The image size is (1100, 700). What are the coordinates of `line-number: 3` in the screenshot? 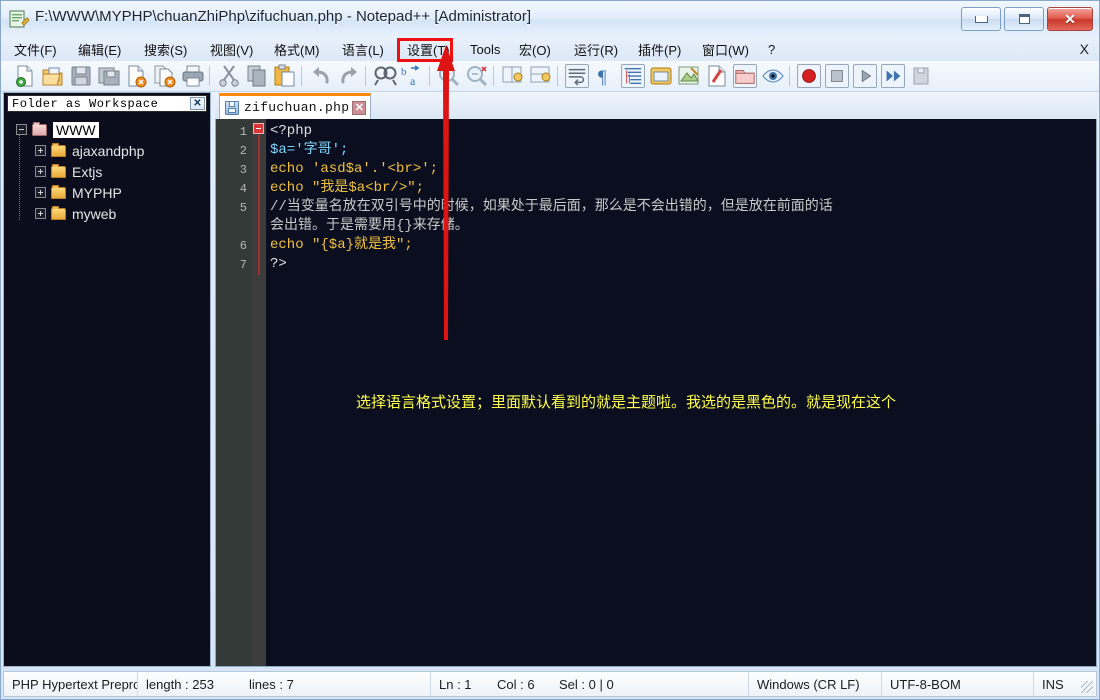 It's located at (243, 170).